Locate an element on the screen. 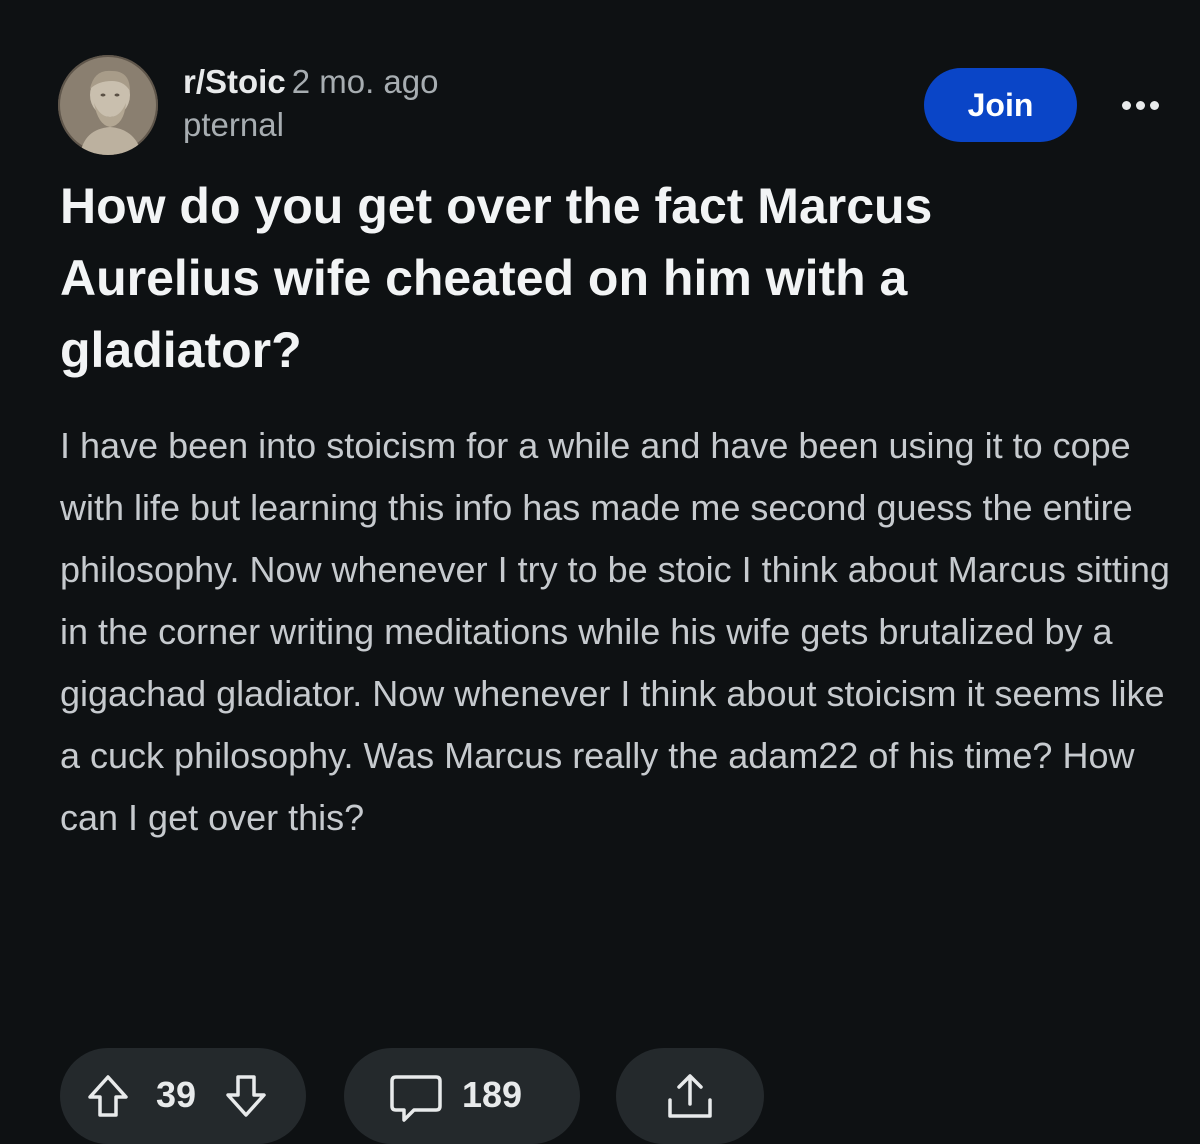 The width and height of the screenshot is (1200, 1144). vote-bar: 39 is located at coordinates (183, 1096).